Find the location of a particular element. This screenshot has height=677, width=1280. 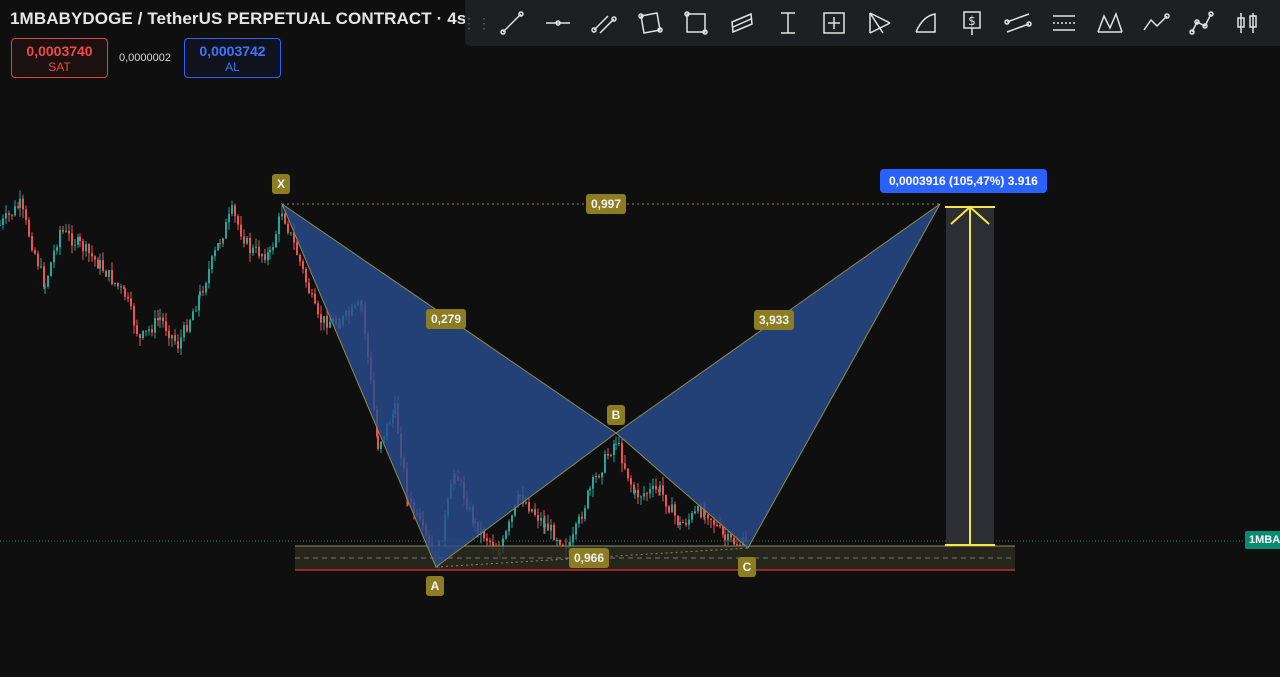

arc-icon is located at coordinates (926, 23).